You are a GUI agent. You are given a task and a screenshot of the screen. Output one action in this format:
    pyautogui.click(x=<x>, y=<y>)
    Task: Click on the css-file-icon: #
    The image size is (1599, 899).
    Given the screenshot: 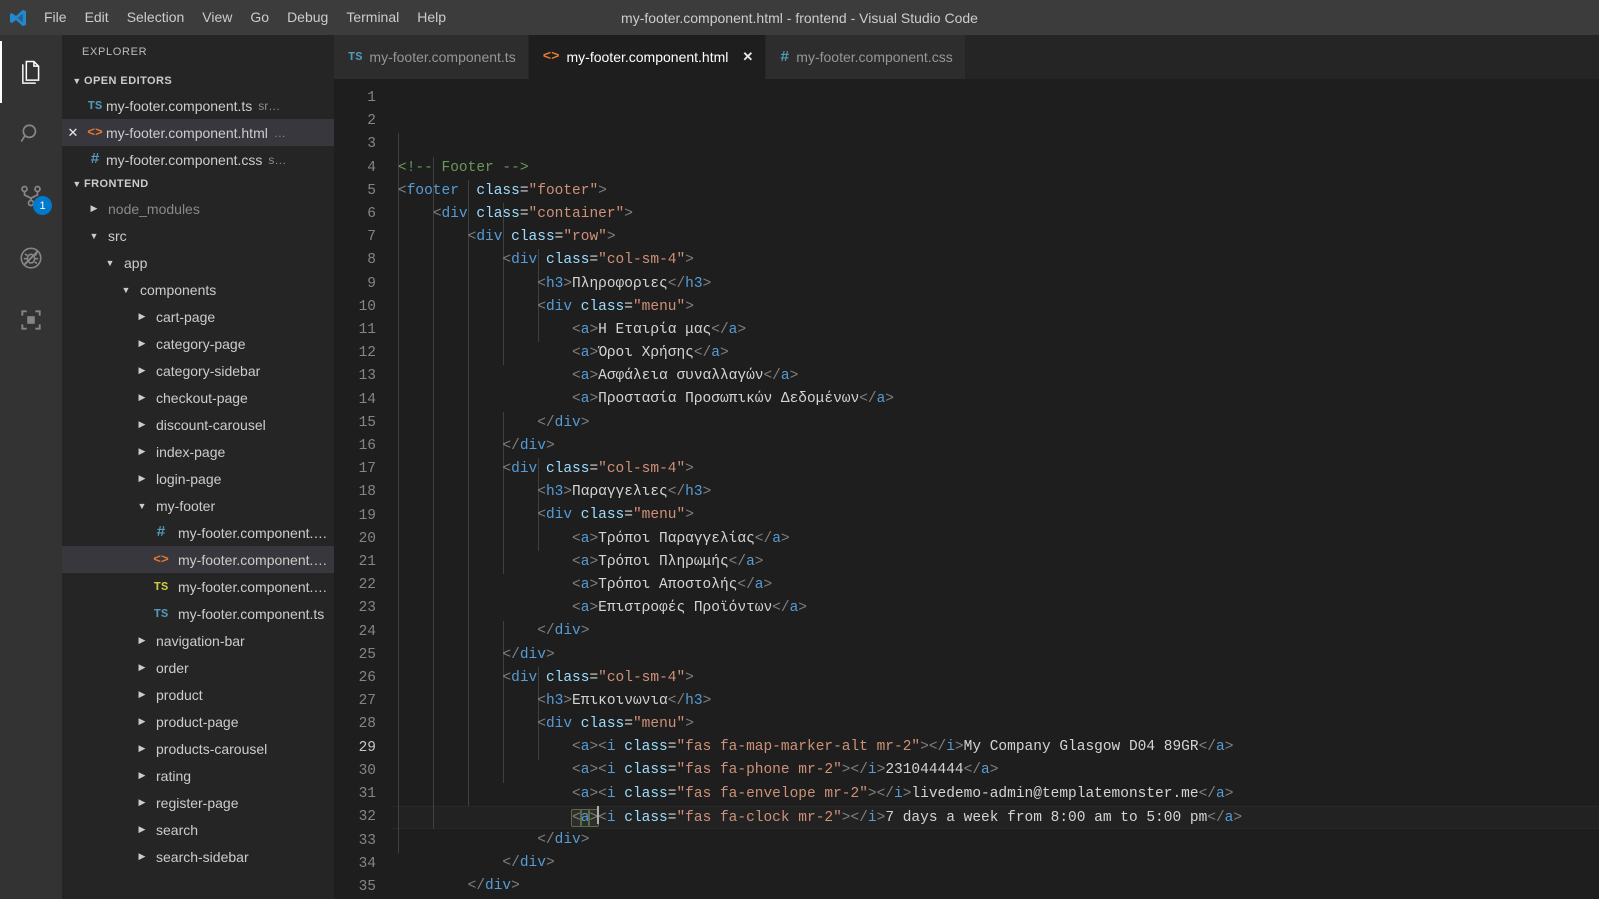 What is the action you would take?
    pyautogui.click(x=785, y=57)
    